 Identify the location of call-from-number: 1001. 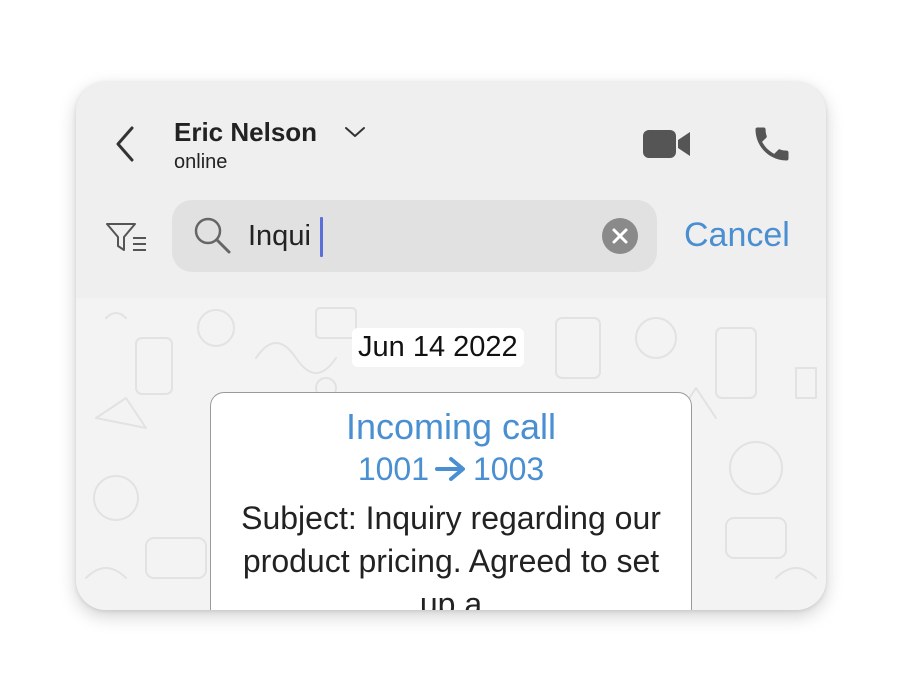
(393, 469).